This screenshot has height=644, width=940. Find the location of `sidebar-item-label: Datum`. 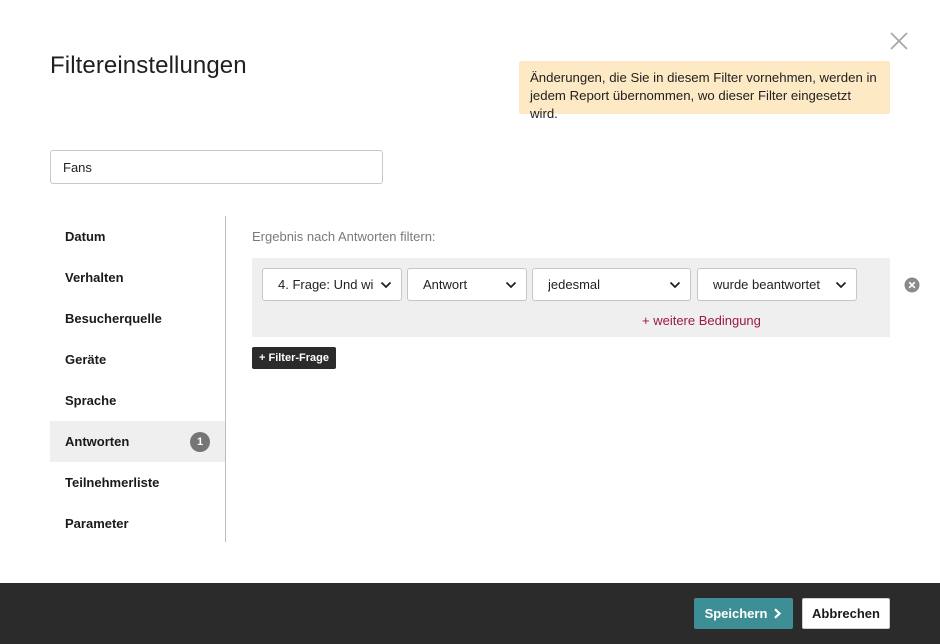

sidebar-item-label: Datum is located at coordinates (85, 236).